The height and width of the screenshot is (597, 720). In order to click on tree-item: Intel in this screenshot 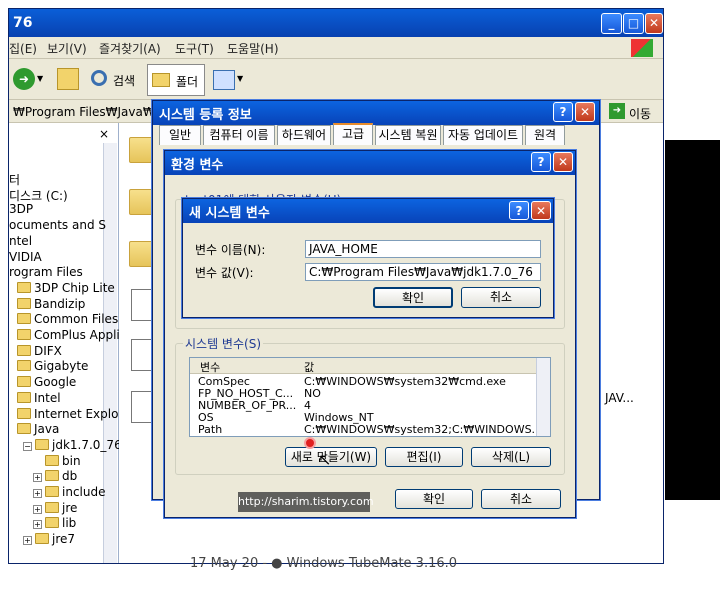, I will do `click(39, 398)`.